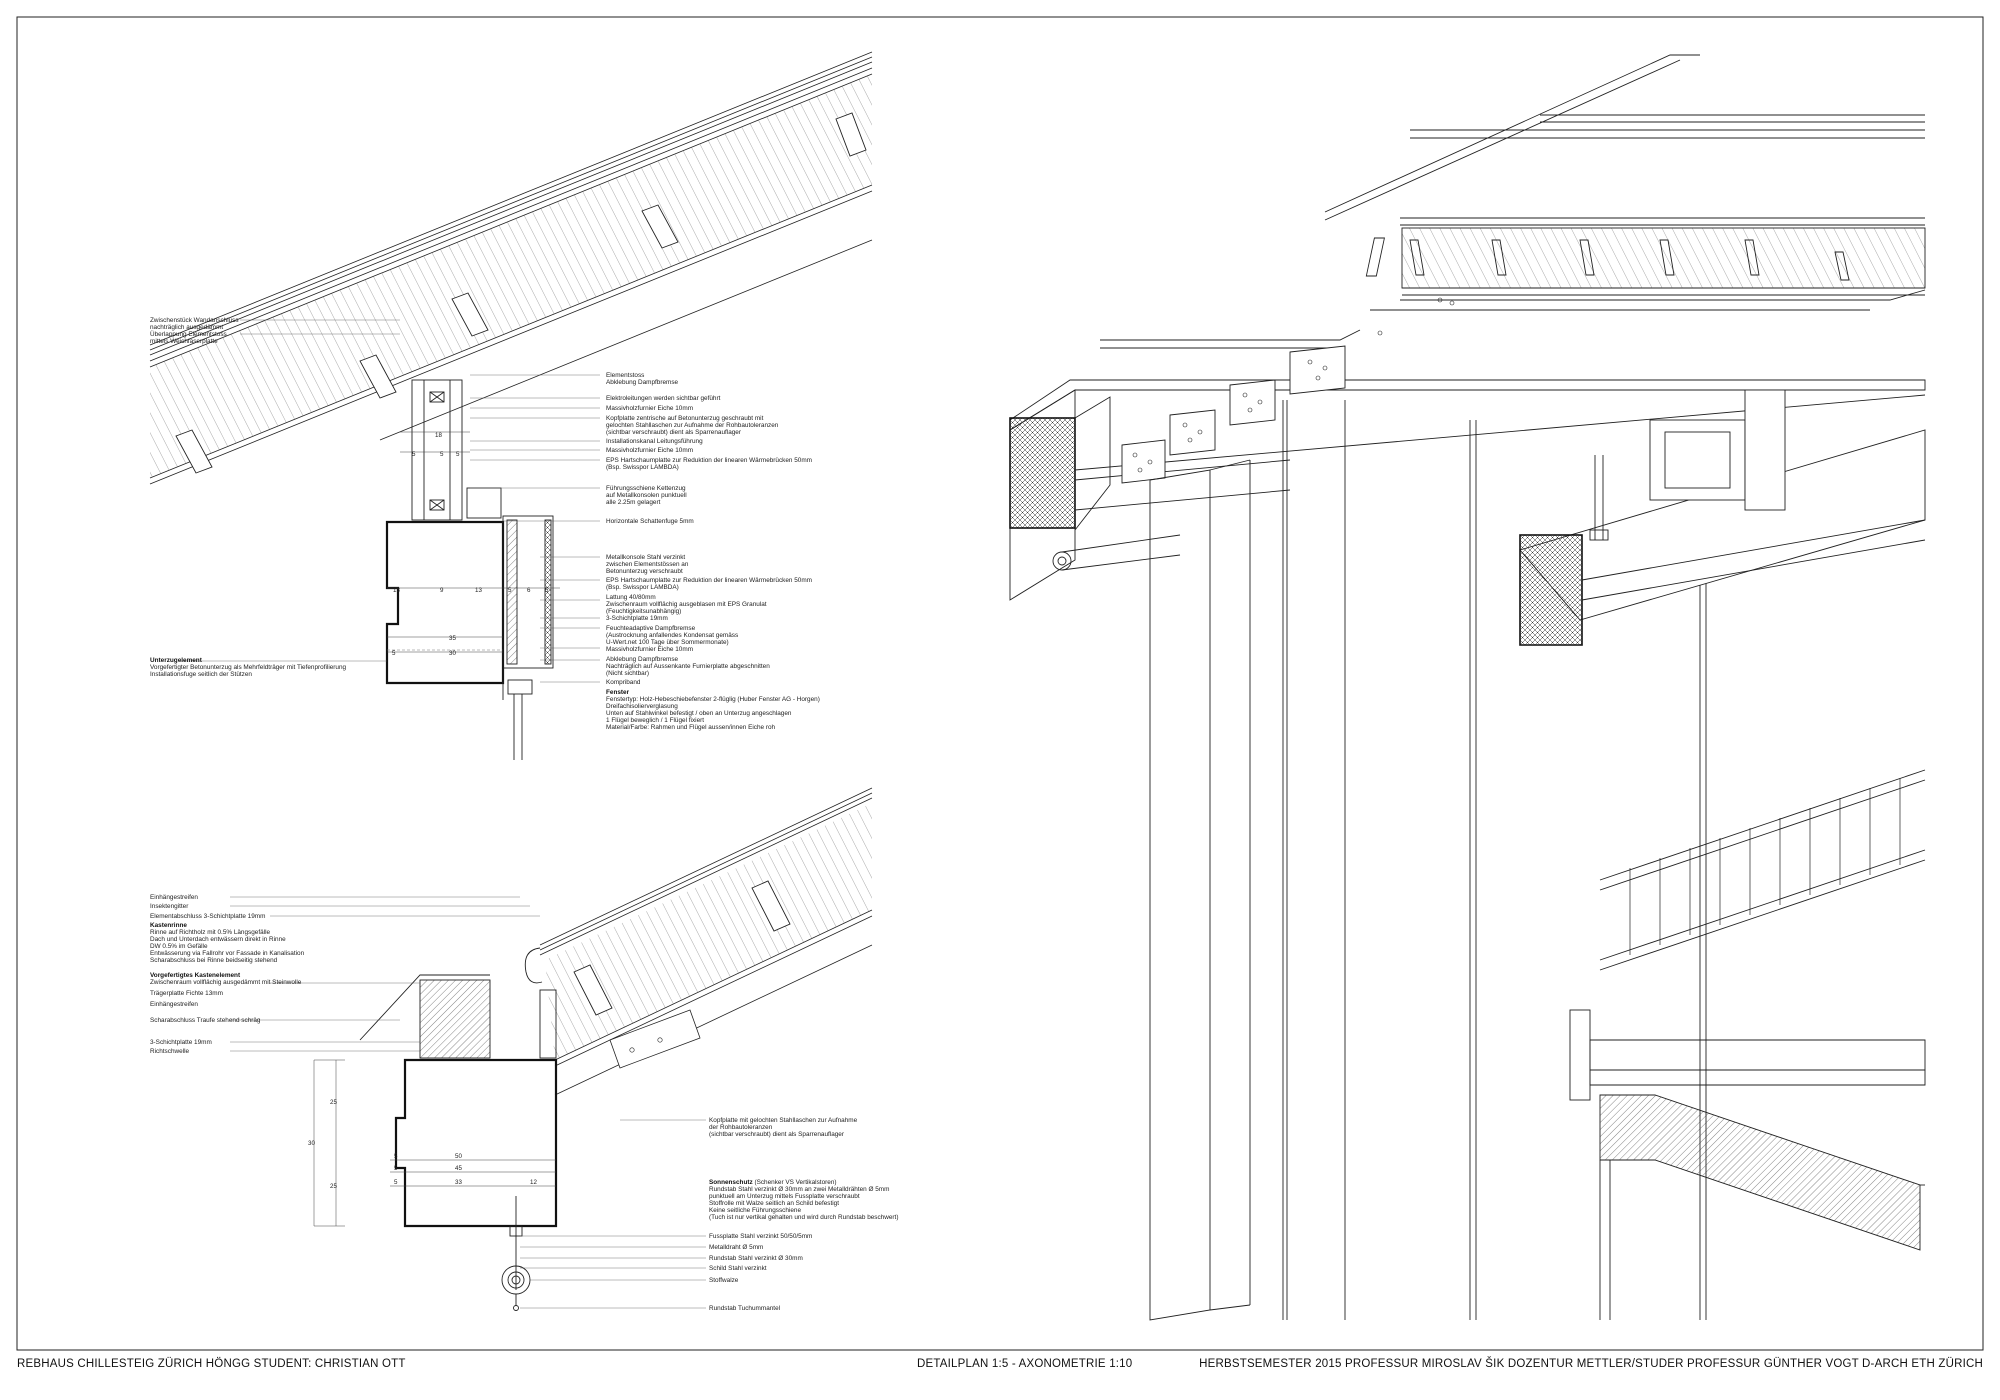 Image resolution: width=2000 pixels, height=1400 pixels. Describe the element at coordinates (623, 682) in the screenshot. I see `label: Kompriband` at that location.